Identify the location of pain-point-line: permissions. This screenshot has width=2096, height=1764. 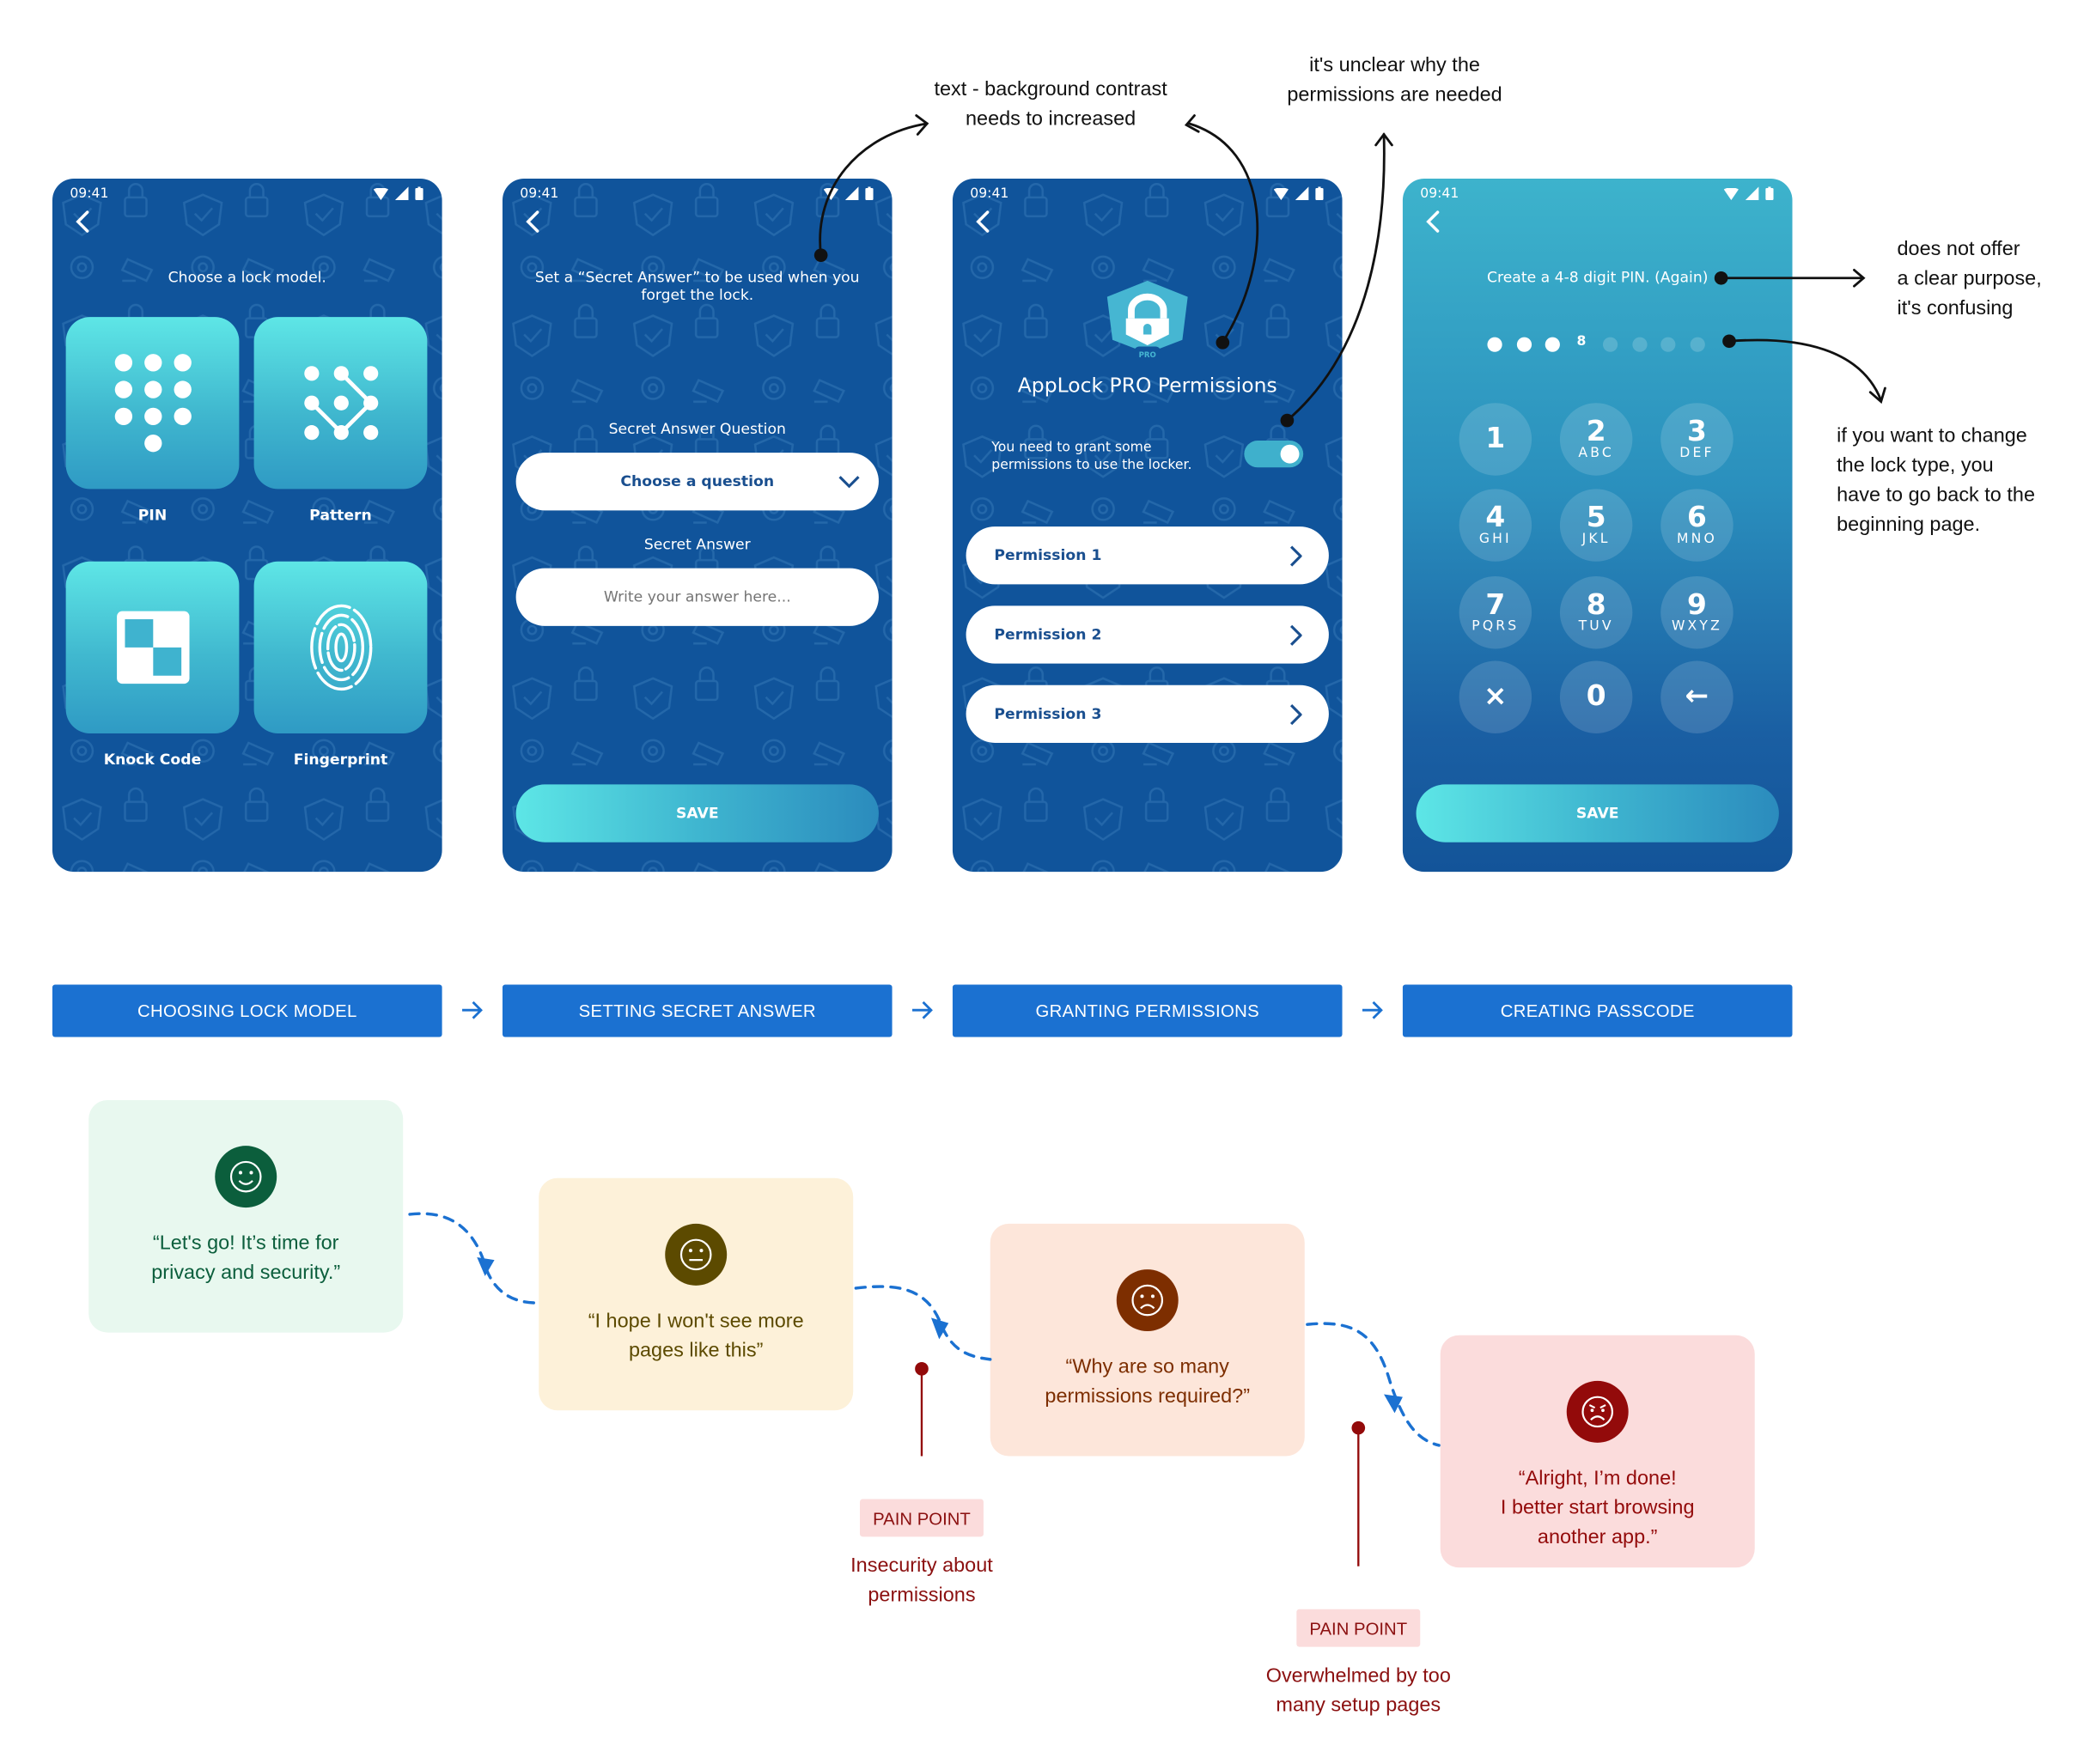
(922, 1595).